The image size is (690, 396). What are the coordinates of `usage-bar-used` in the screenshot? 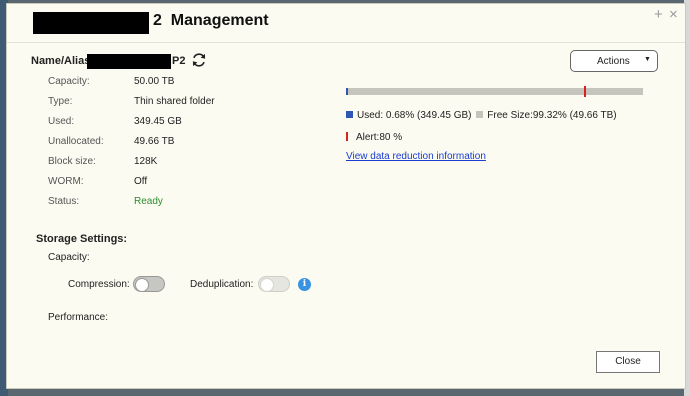 It's located at (347, 91).